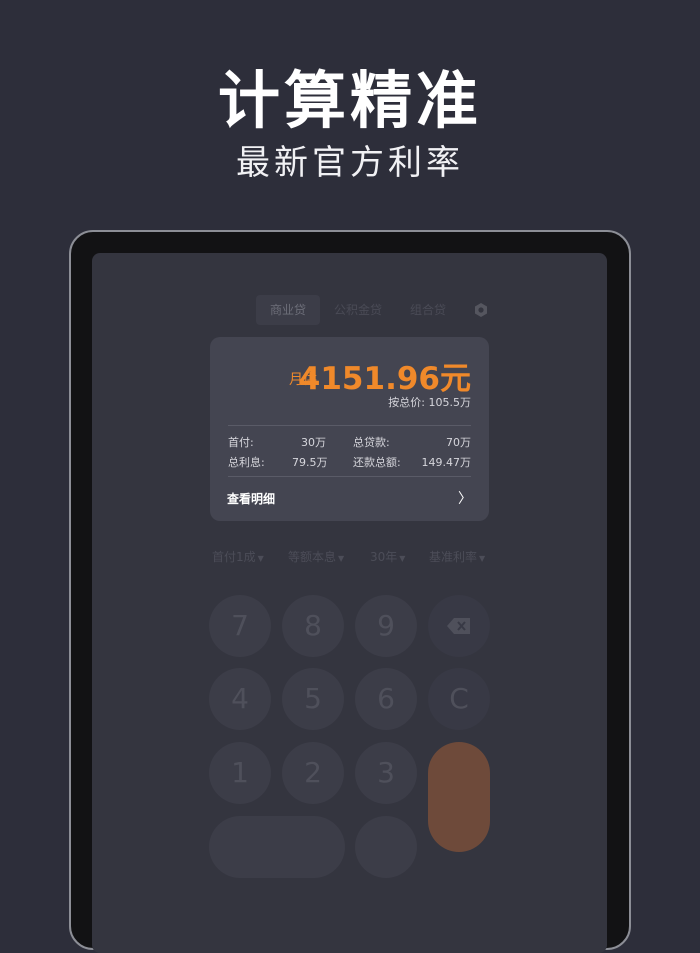  I want to click on key-4: 4, so click(240, 699).